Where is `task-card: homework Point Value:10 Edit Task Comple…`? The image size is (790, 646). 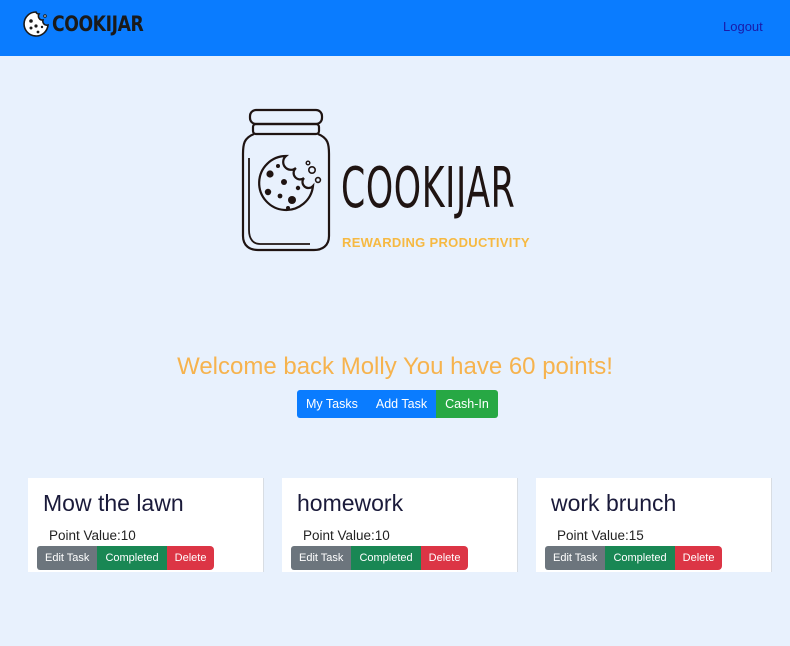 task-card: homework Point Value:10 Edit Task Comple… is located at coordinates (400, 525).